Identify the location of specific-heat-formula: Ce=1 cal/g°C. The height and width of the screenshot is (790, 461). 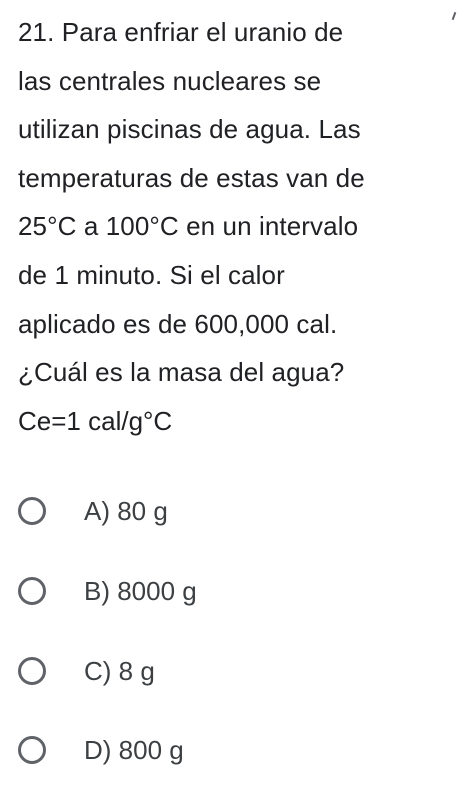
(95, 420).